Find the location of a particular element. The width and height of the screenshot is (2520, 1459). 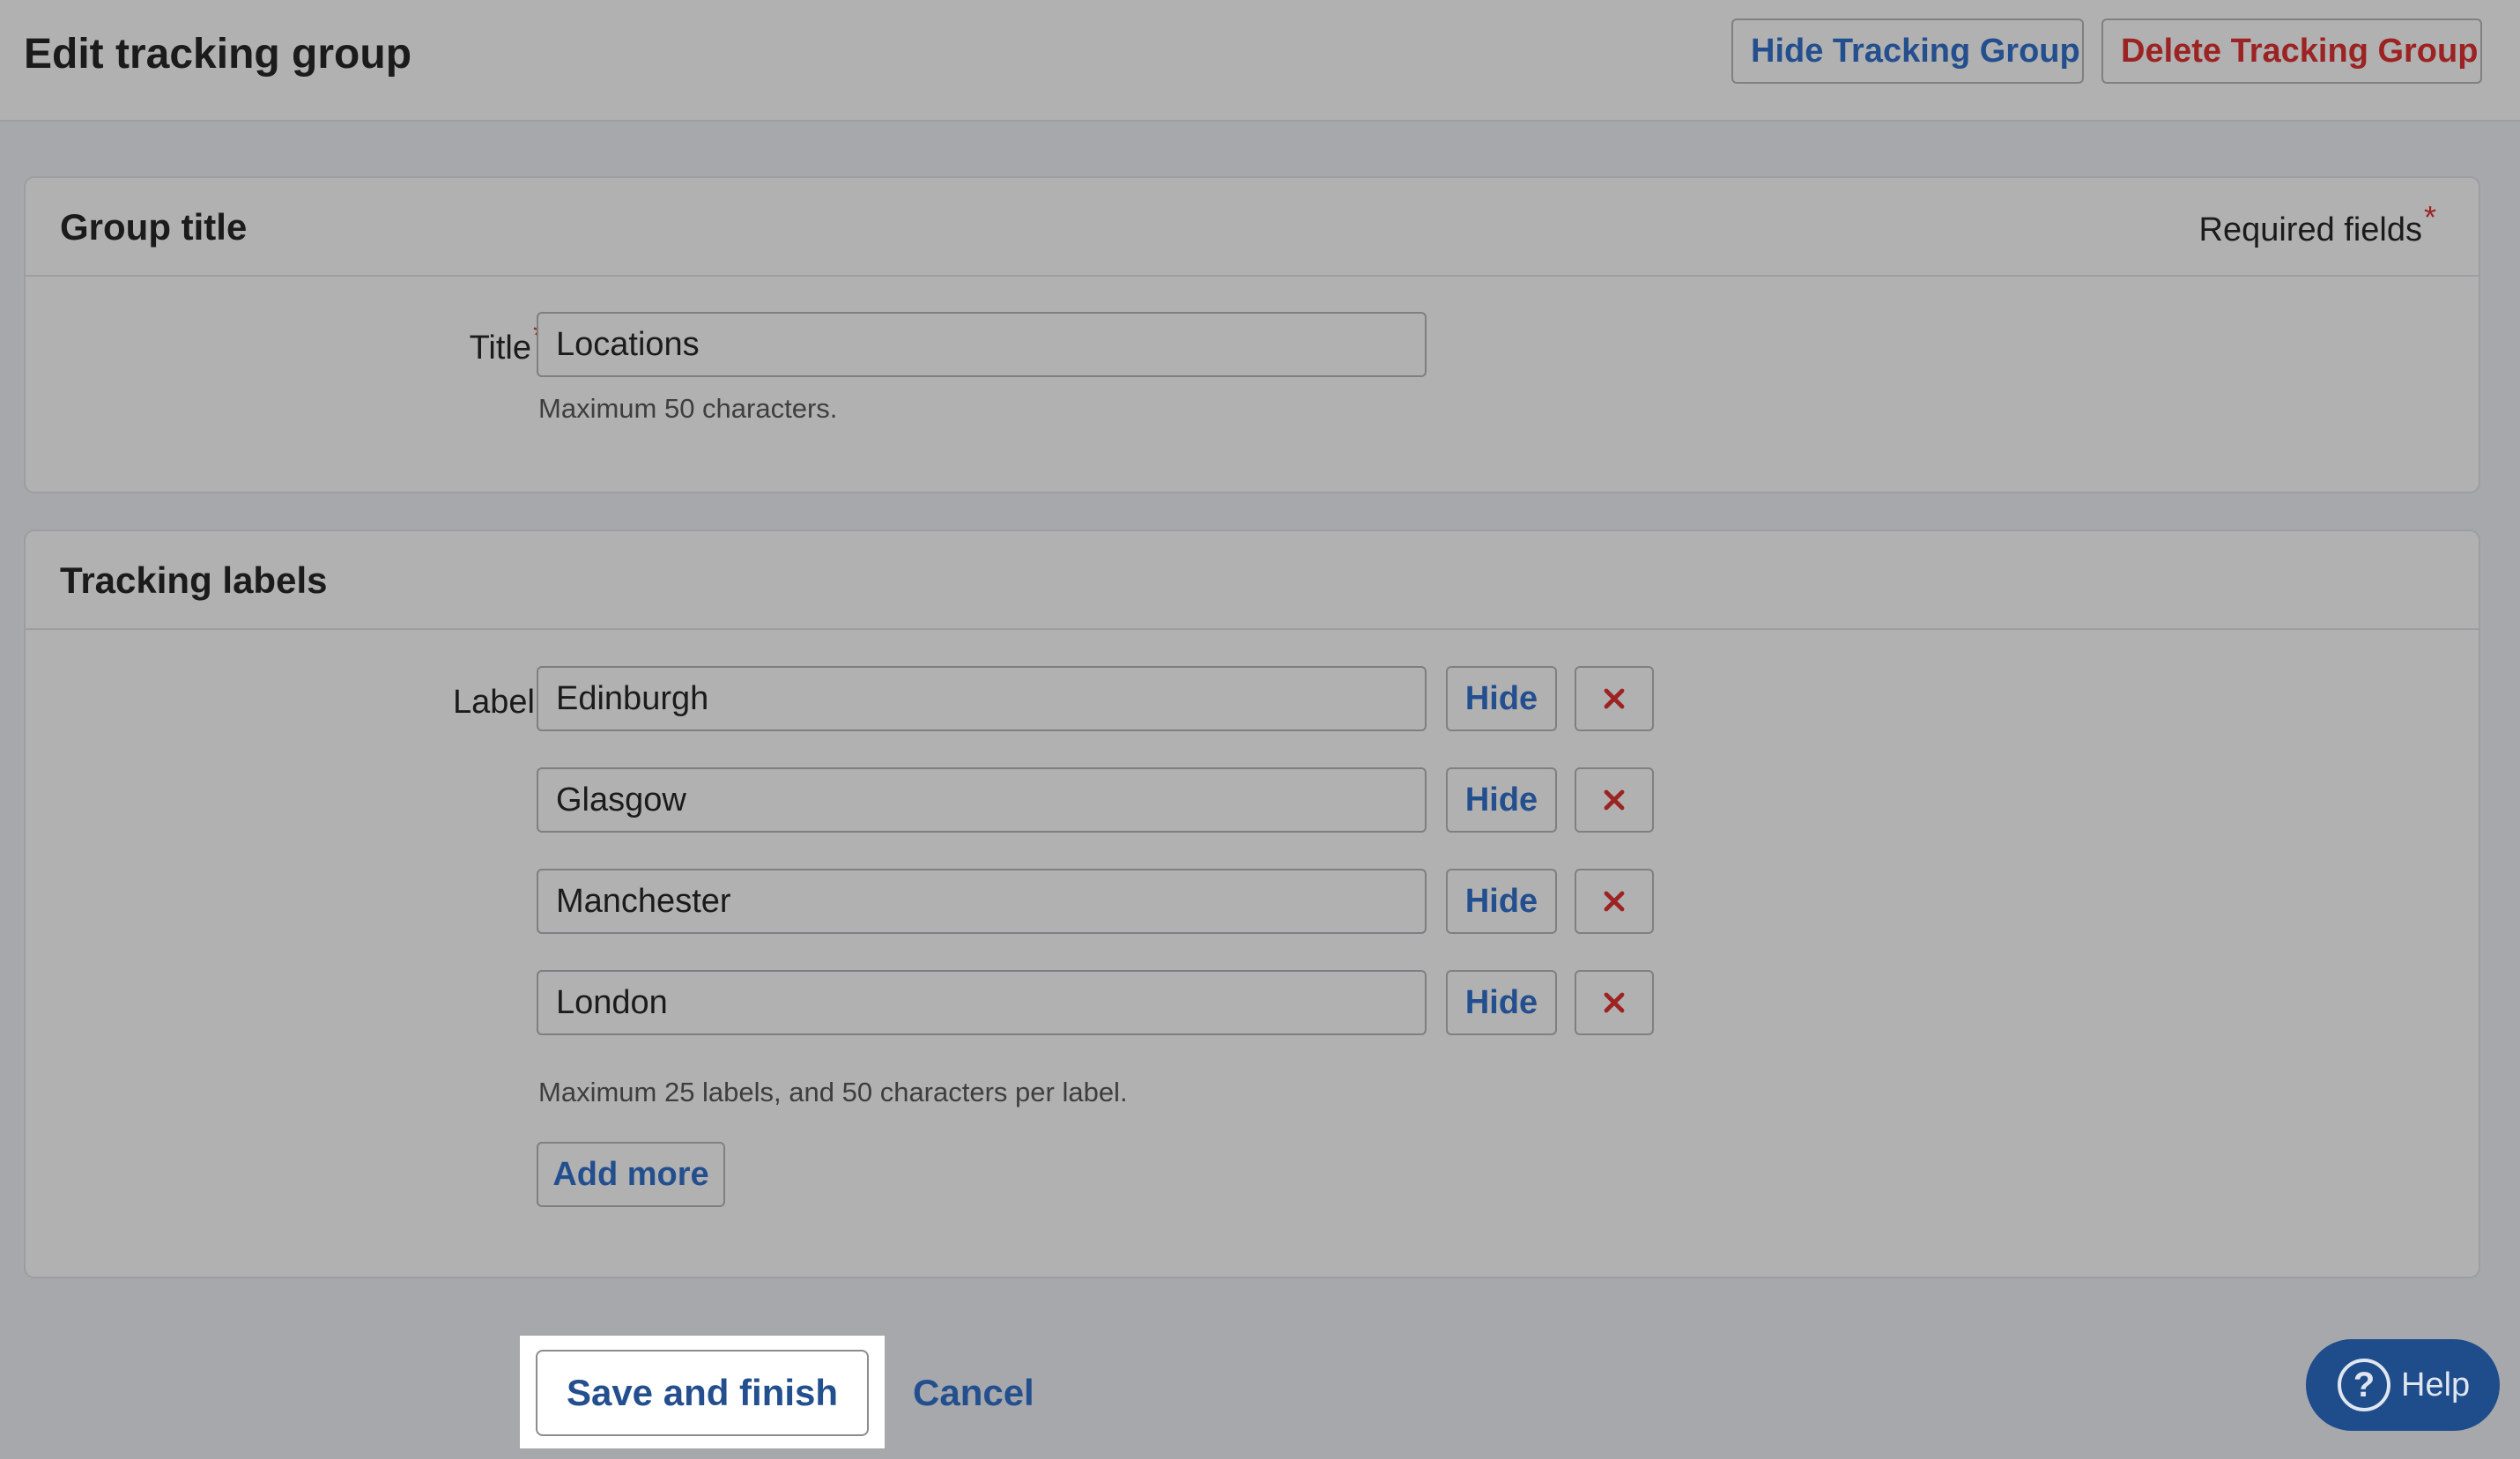

group-title-heading: Group title is located at coordinates (154, 227).